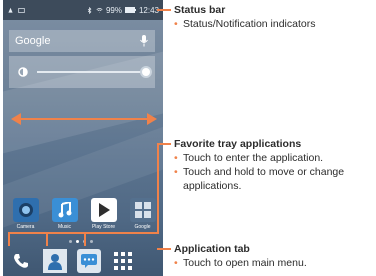 Image resolution: width=376 pixels, height=276 pixels. I want to click on tray-app-camera: Camera, so click(25, 215).